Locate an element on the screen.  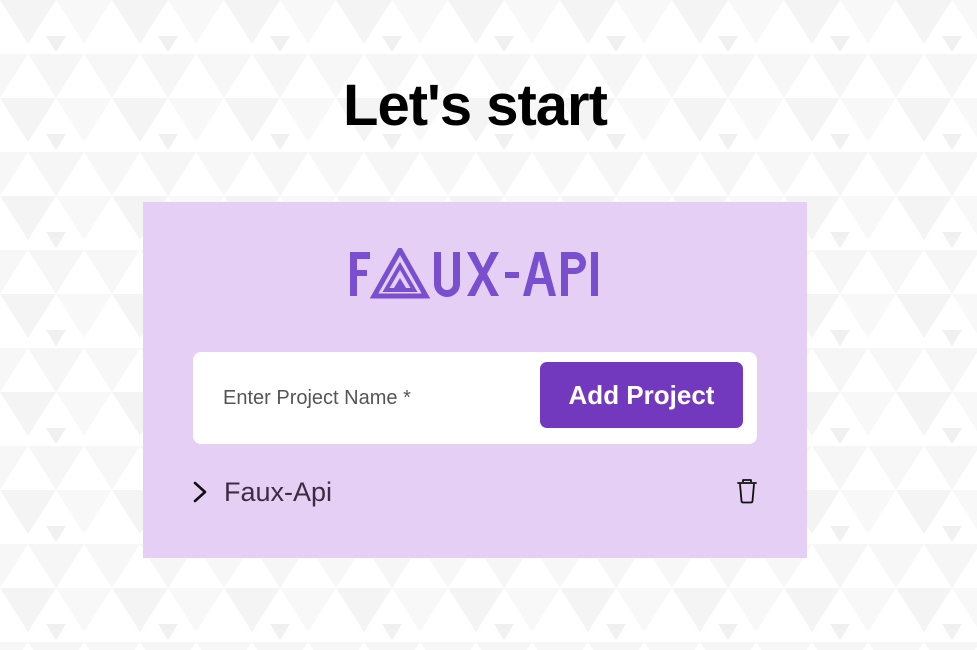
trash-icon is located at coordinates (747, 491).